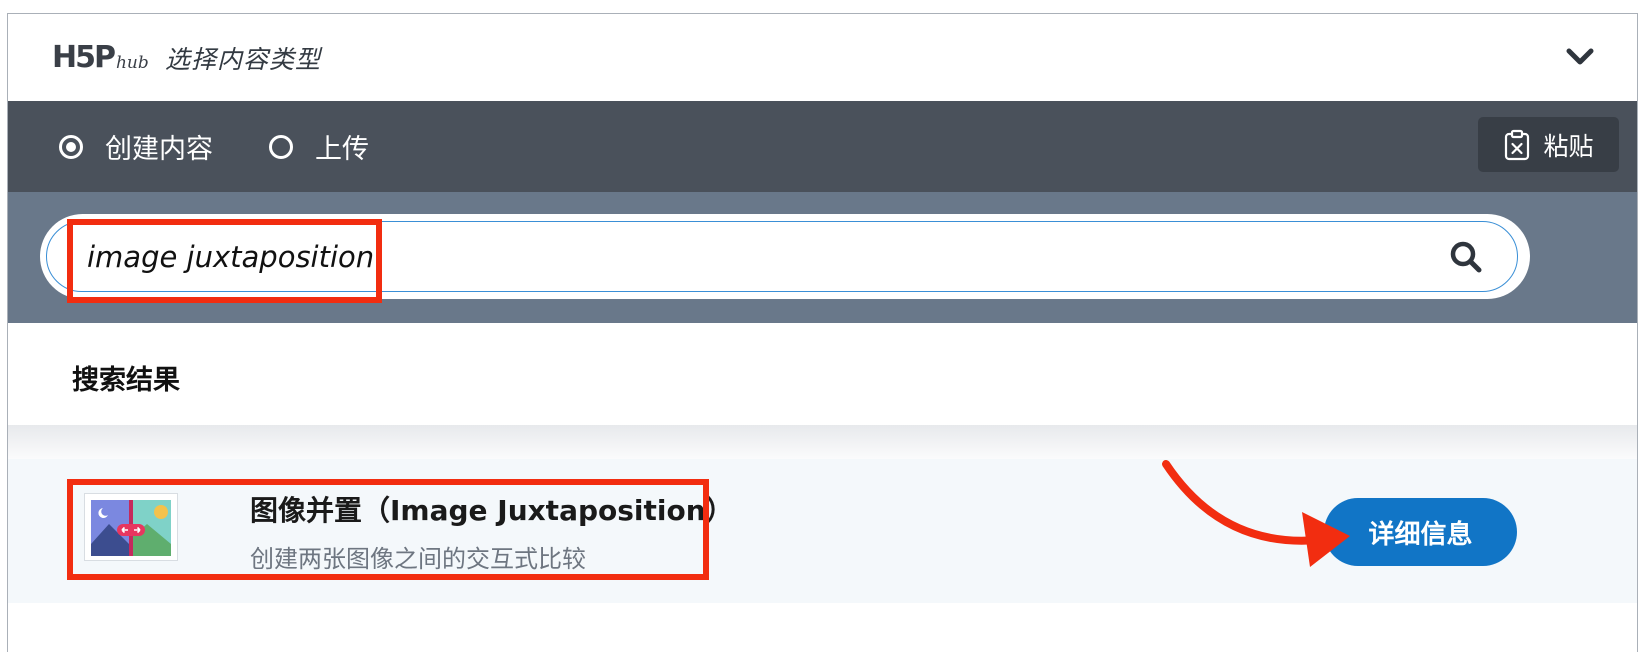 The width and height of the screenshot is (1646, 652). I want to click on results-divider, so click(822, 442).